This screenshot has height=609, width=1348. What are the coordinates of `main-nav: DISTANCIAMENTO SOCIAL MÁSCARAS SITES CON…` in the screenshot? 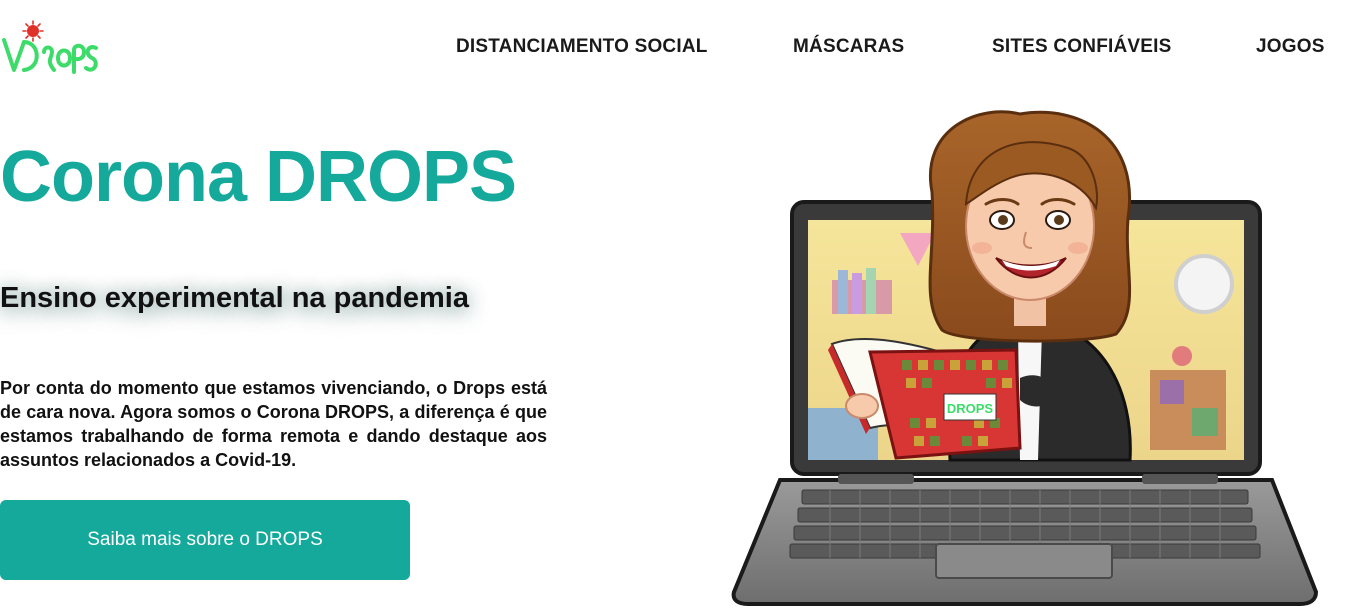 It's located at (674, 48).